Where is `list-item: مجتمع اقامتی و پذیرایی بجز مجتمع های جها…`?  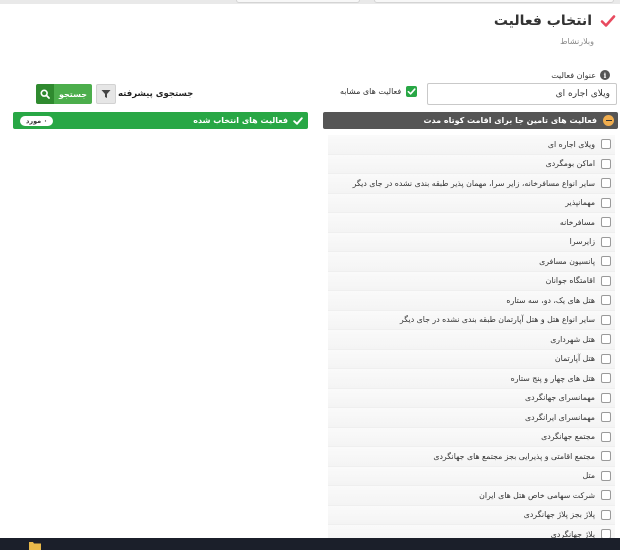
list-item: مجتمع اقامتی و پذیرایی بجز مجتمع های جها… is located at coordinates (471, 457).